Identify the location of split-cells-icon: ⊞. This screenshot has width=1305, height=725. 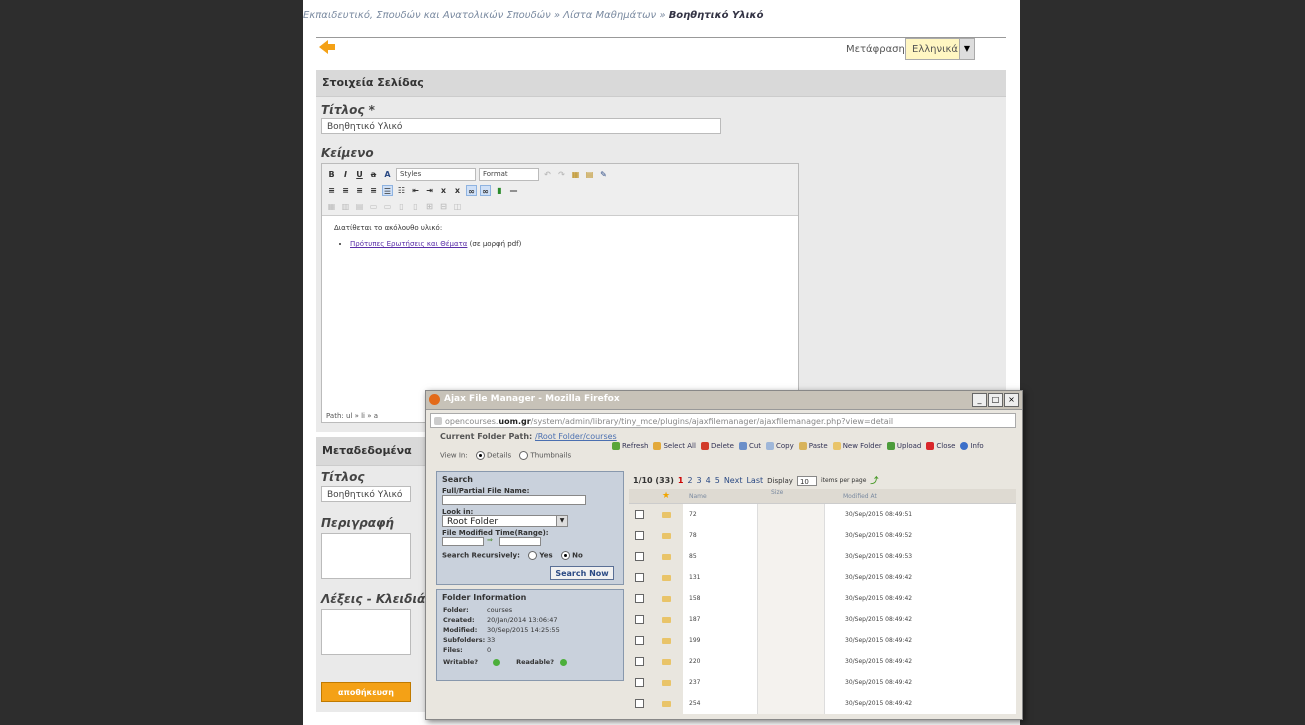
(429, 206).